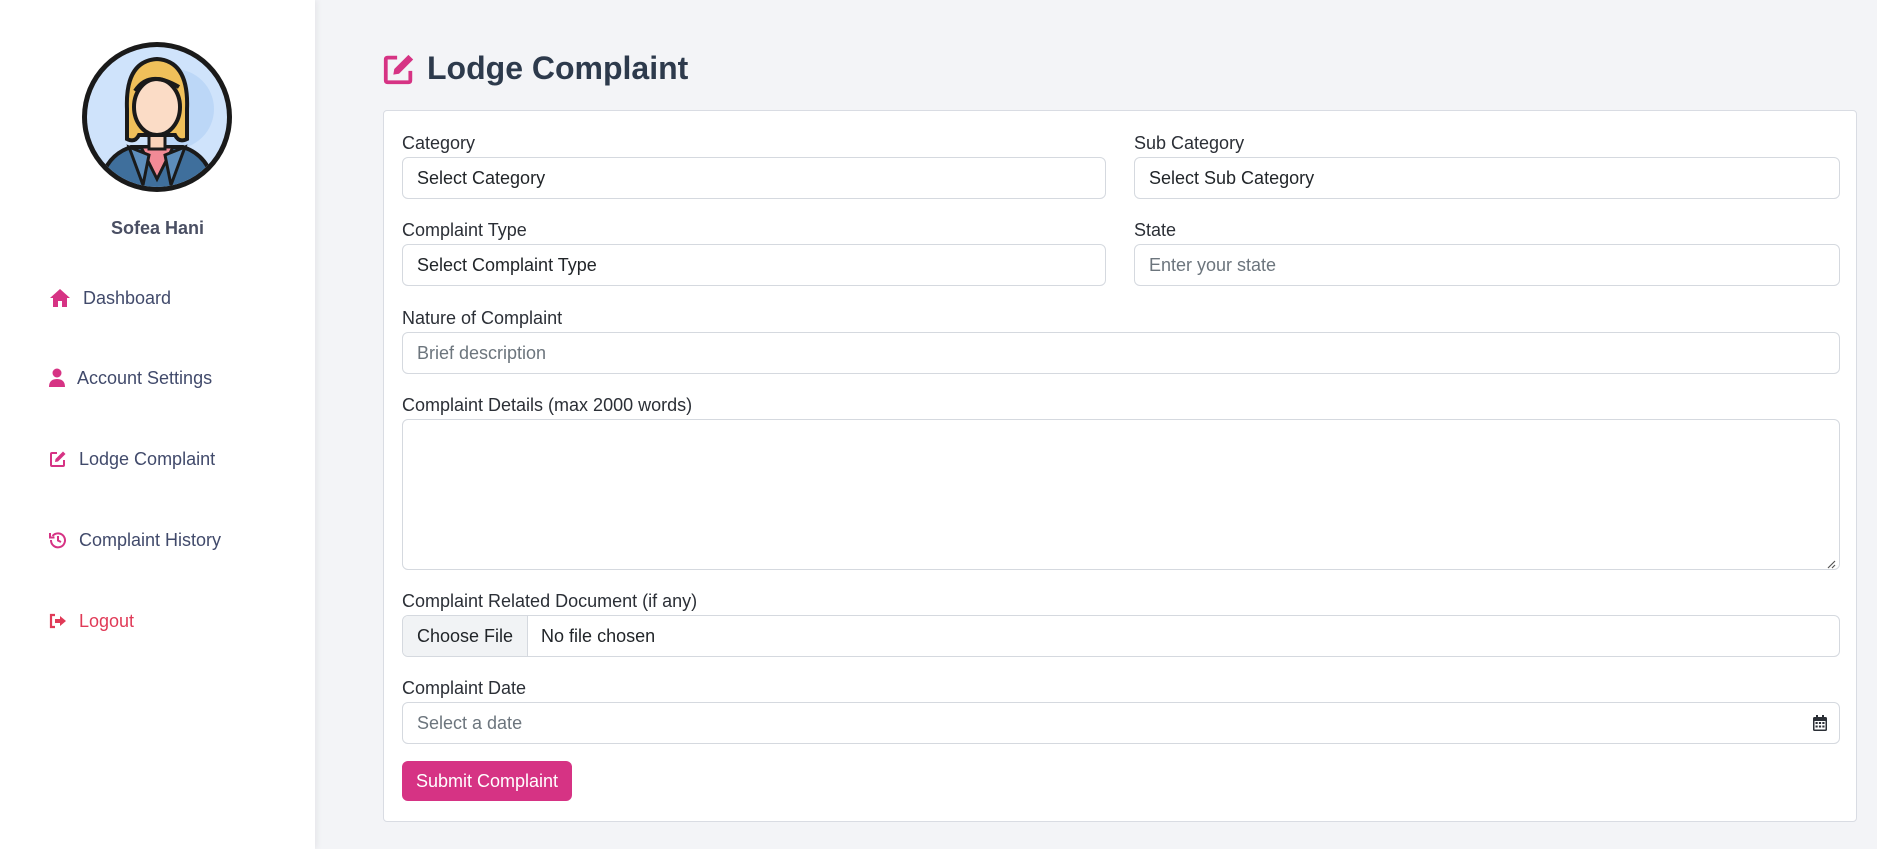 This screenshot has width=1877, height=849. I want to click on sidebar-item-logout: Logout, so click(91, 621).